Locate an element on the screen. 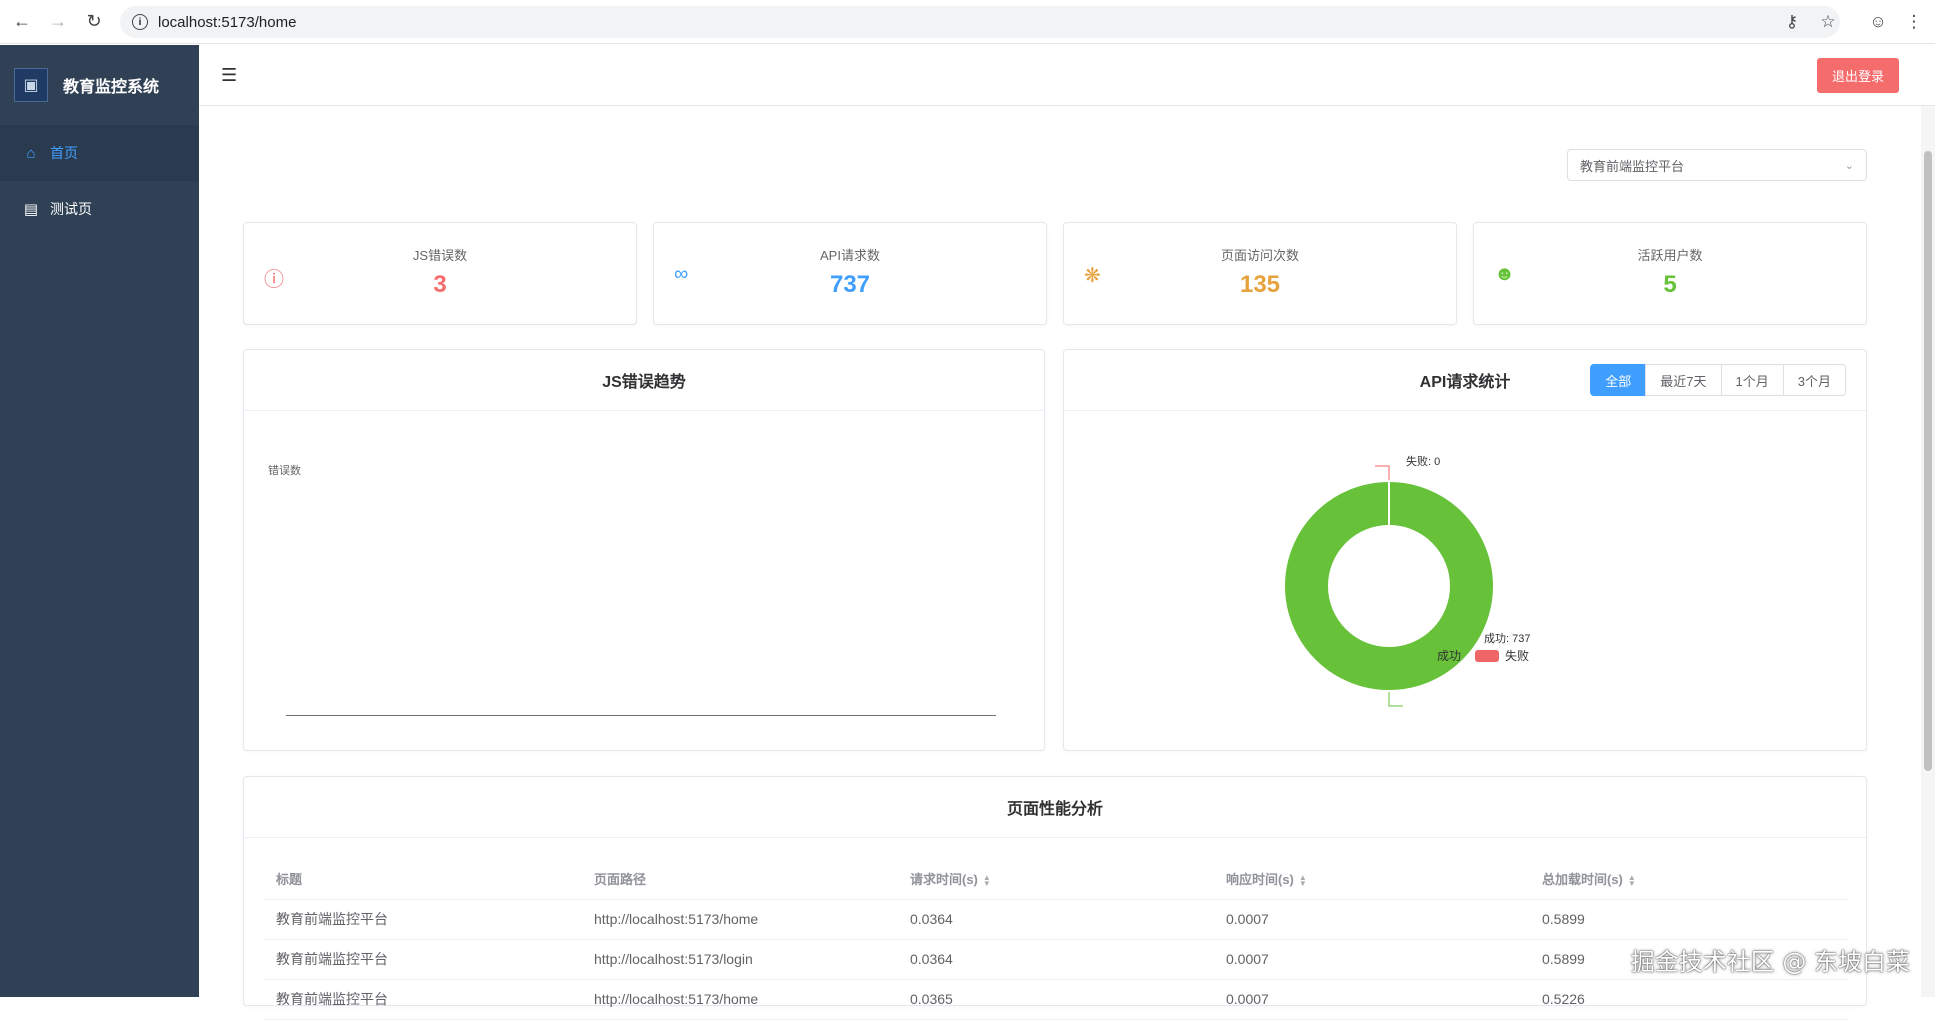 The height and width of the screenshot is (1020, 1935). watermark: 掘金技术社区 @ 东坡白菜 is located at coordinates (1770, 962).